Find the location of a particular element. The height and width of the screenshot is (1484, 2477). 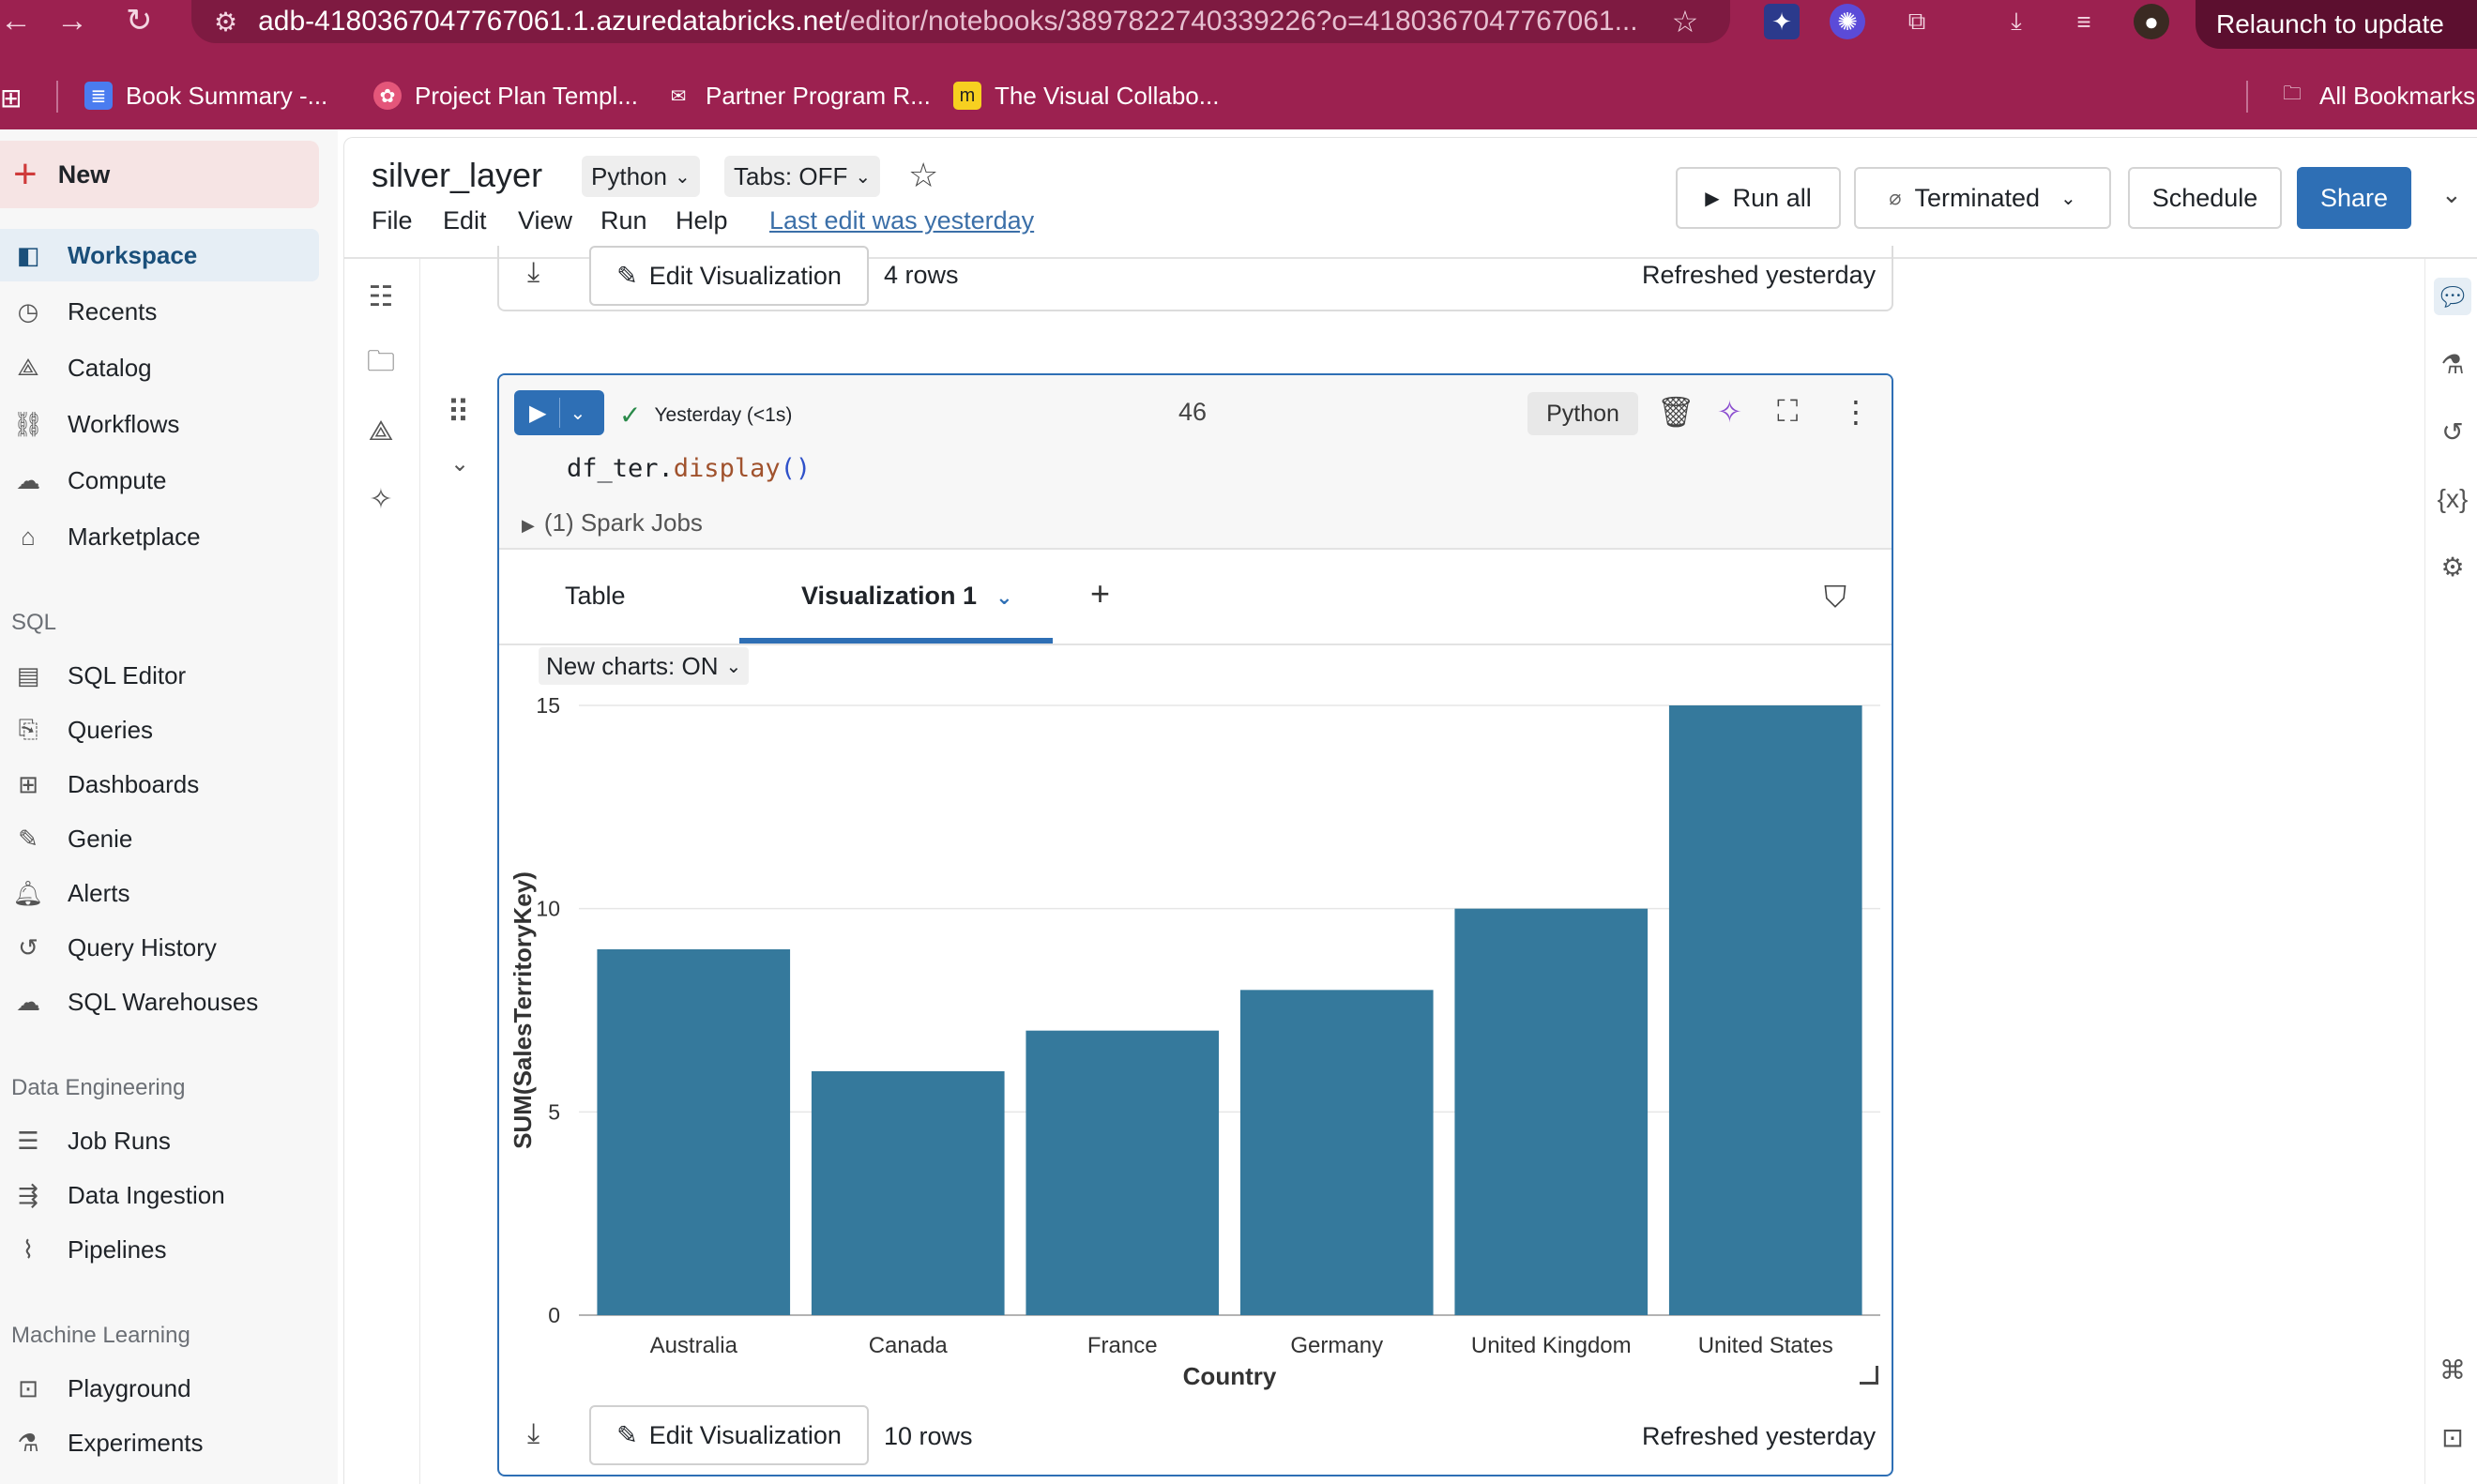

drag-handle-icon: ⠿ is located at coordinates (459, 413).